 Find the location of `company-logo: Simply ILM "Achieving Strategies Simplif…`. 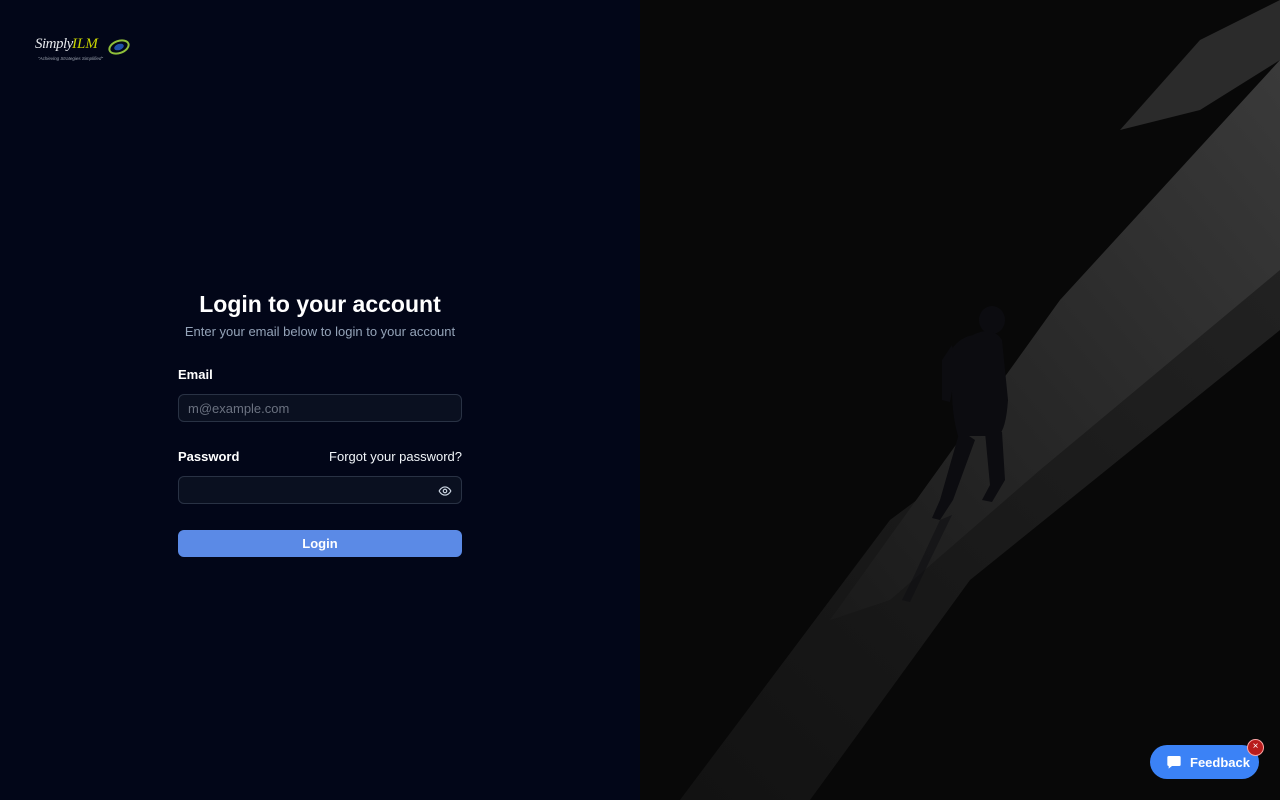

company-logo: Simply ILM "Achieving Strategies Simplif… is located at coordinates (85, 51).